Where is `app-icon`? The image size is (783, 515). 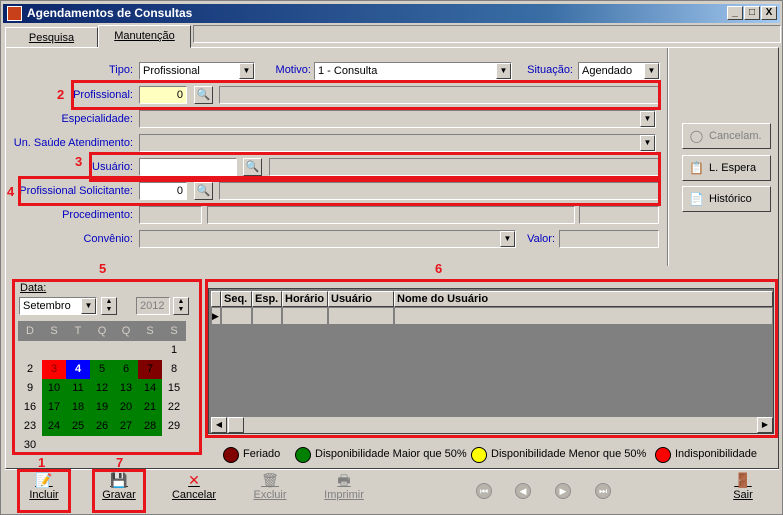
app-icon is located at coordinates (14, 13).